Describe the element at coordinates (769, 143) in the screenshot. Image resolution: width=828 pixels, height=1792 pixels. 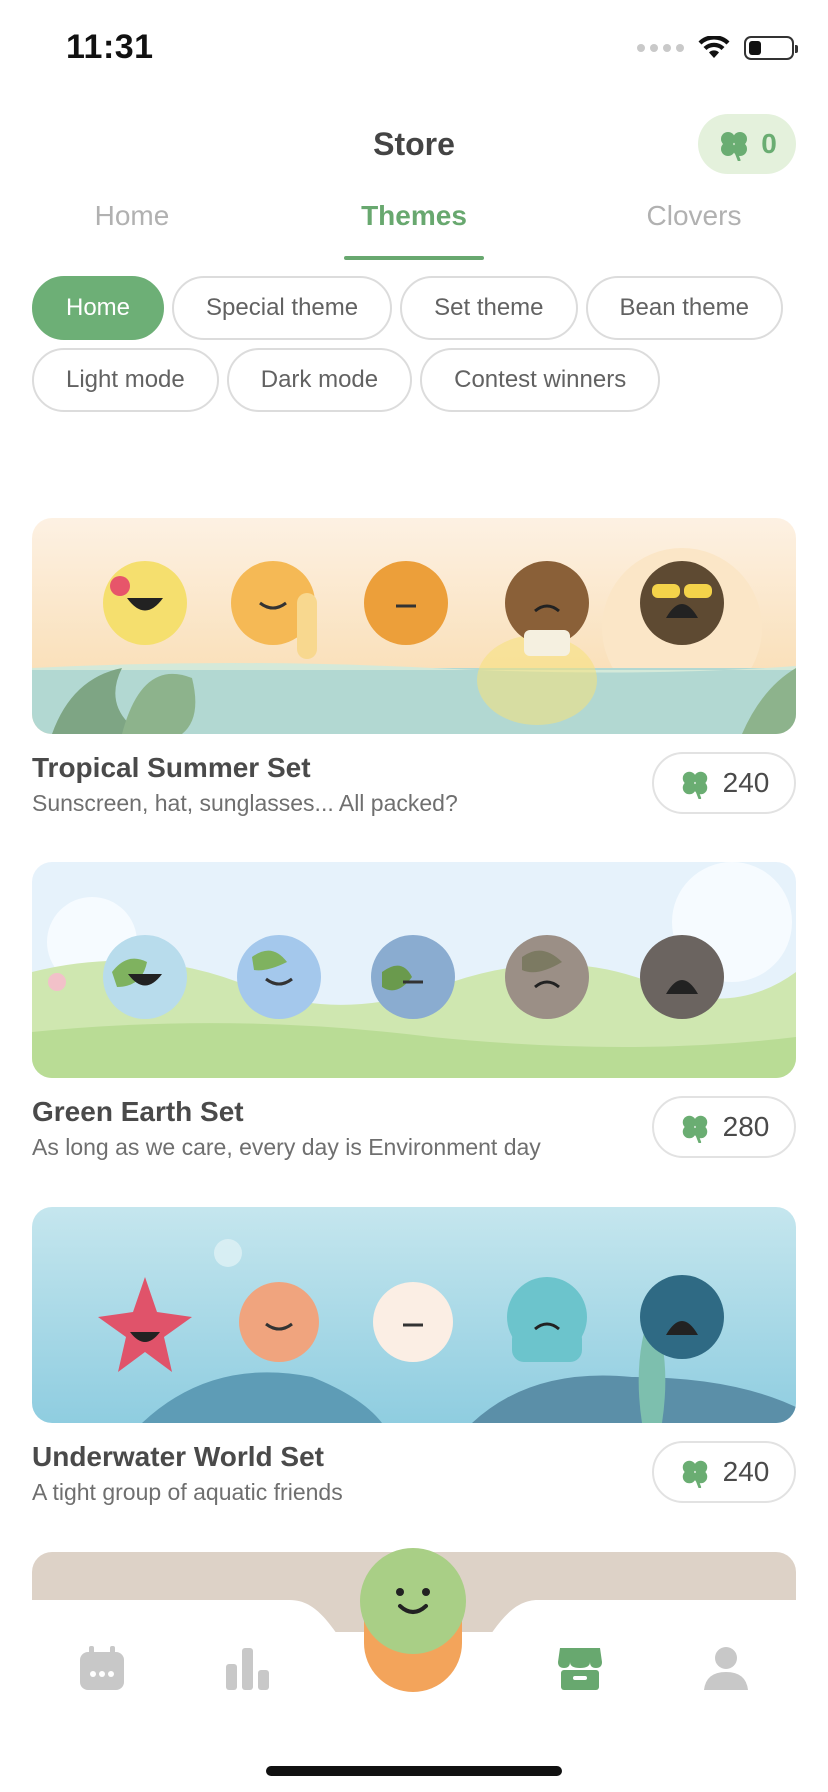
I see `clover-count: 0` at that location.